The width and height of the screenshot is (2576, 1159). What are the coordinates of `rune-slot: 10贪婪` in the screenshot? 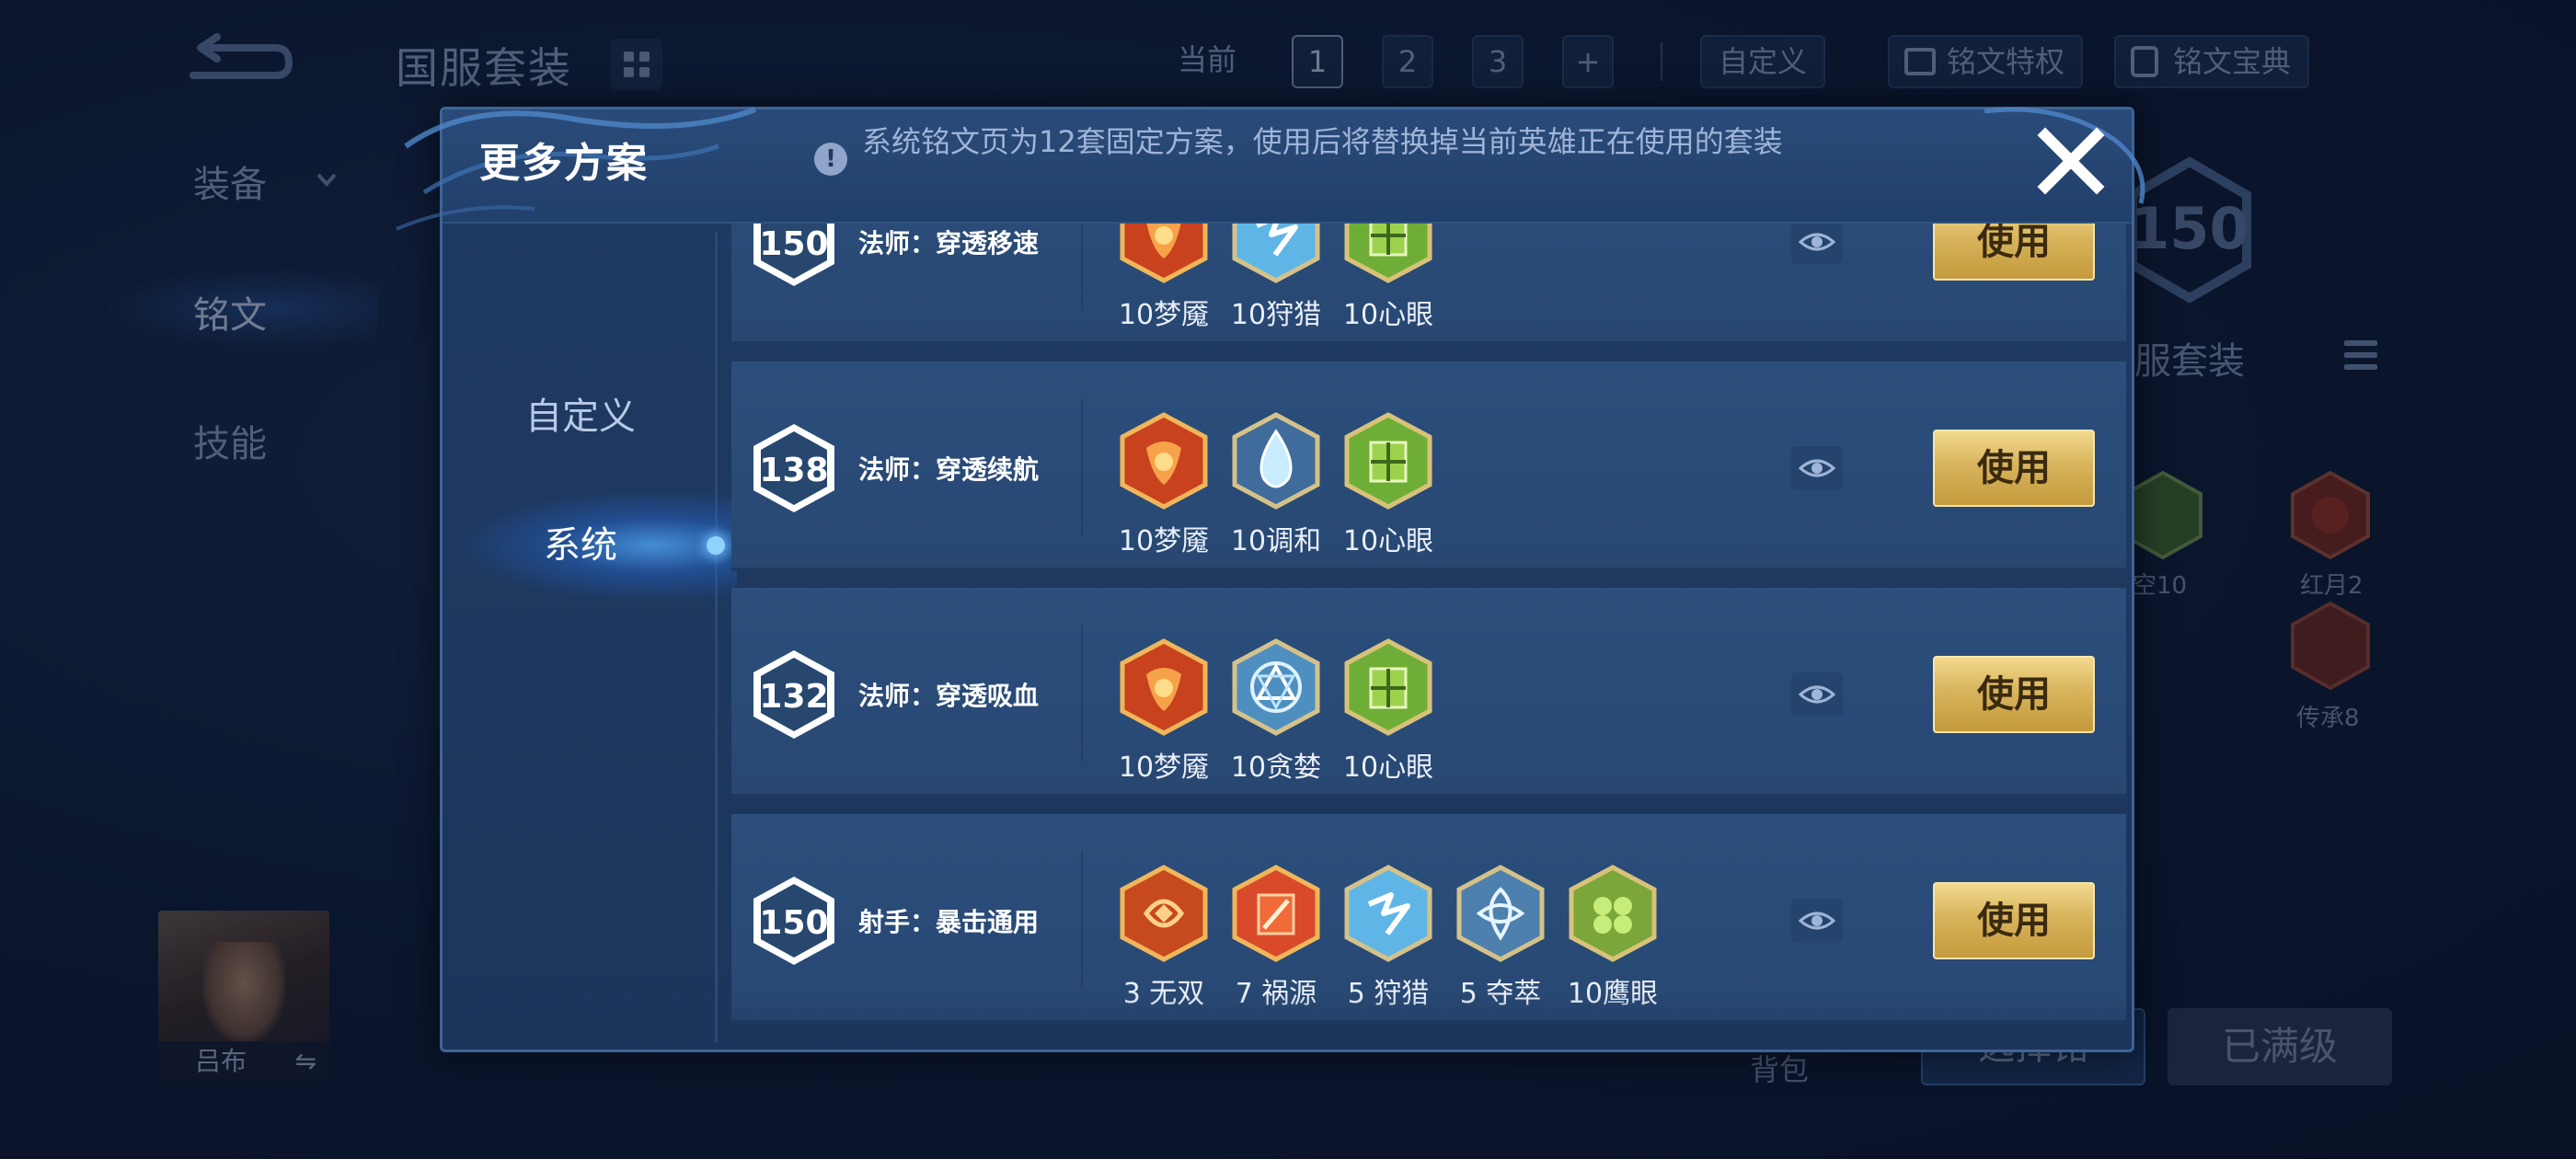 It's located at (1276, 711).